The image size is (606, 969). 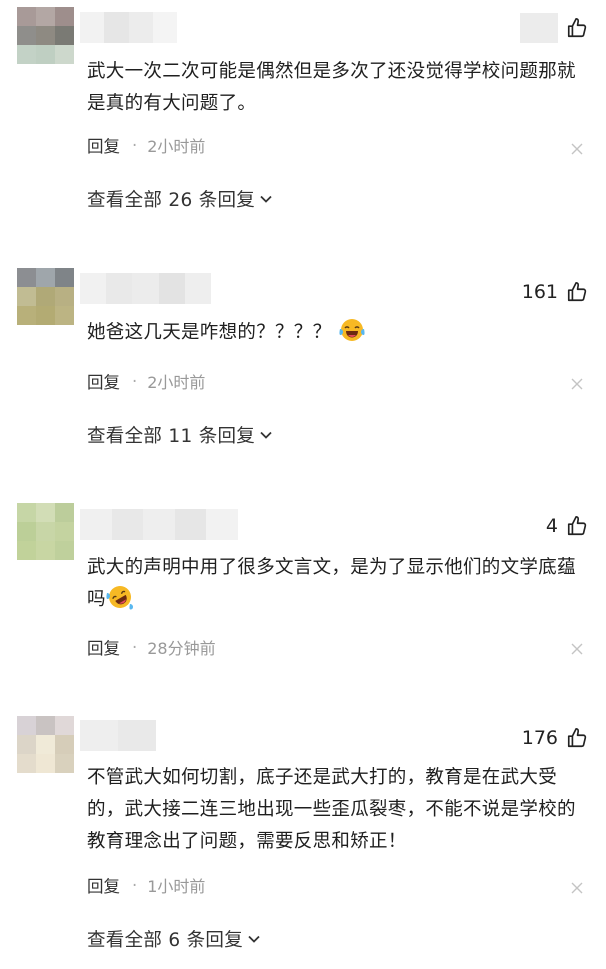 What do you see at coordinates (331, 87) in the screenshot?
I see `comment-text: 武大一次二次可能是偶然但是多次了还没觉得学校问题那就是真的有大问题了。` at bounding box center [331, 87].